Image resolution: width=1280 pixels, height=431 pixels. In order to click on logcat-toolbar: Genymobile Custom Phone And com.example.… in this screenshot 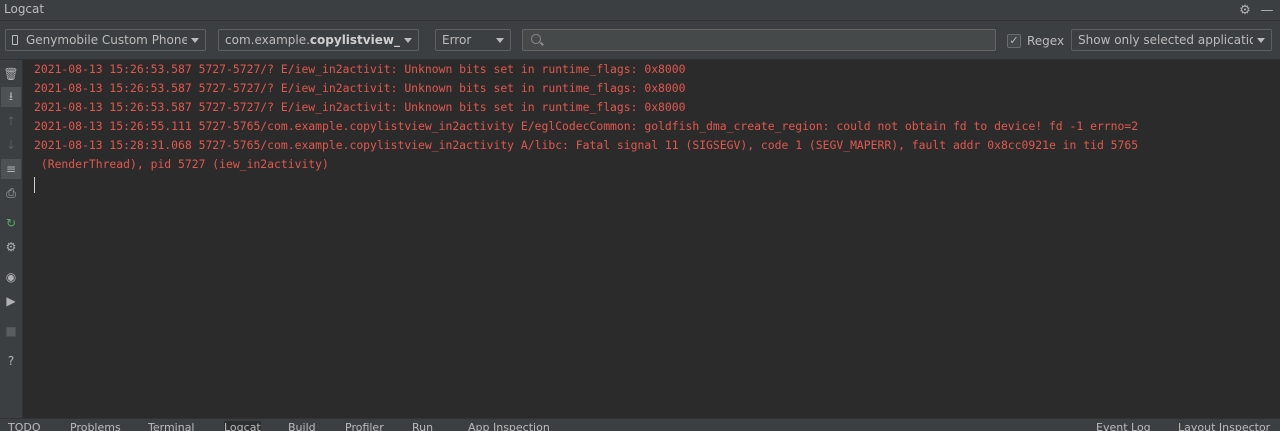, I will do `click(640, 40)`.